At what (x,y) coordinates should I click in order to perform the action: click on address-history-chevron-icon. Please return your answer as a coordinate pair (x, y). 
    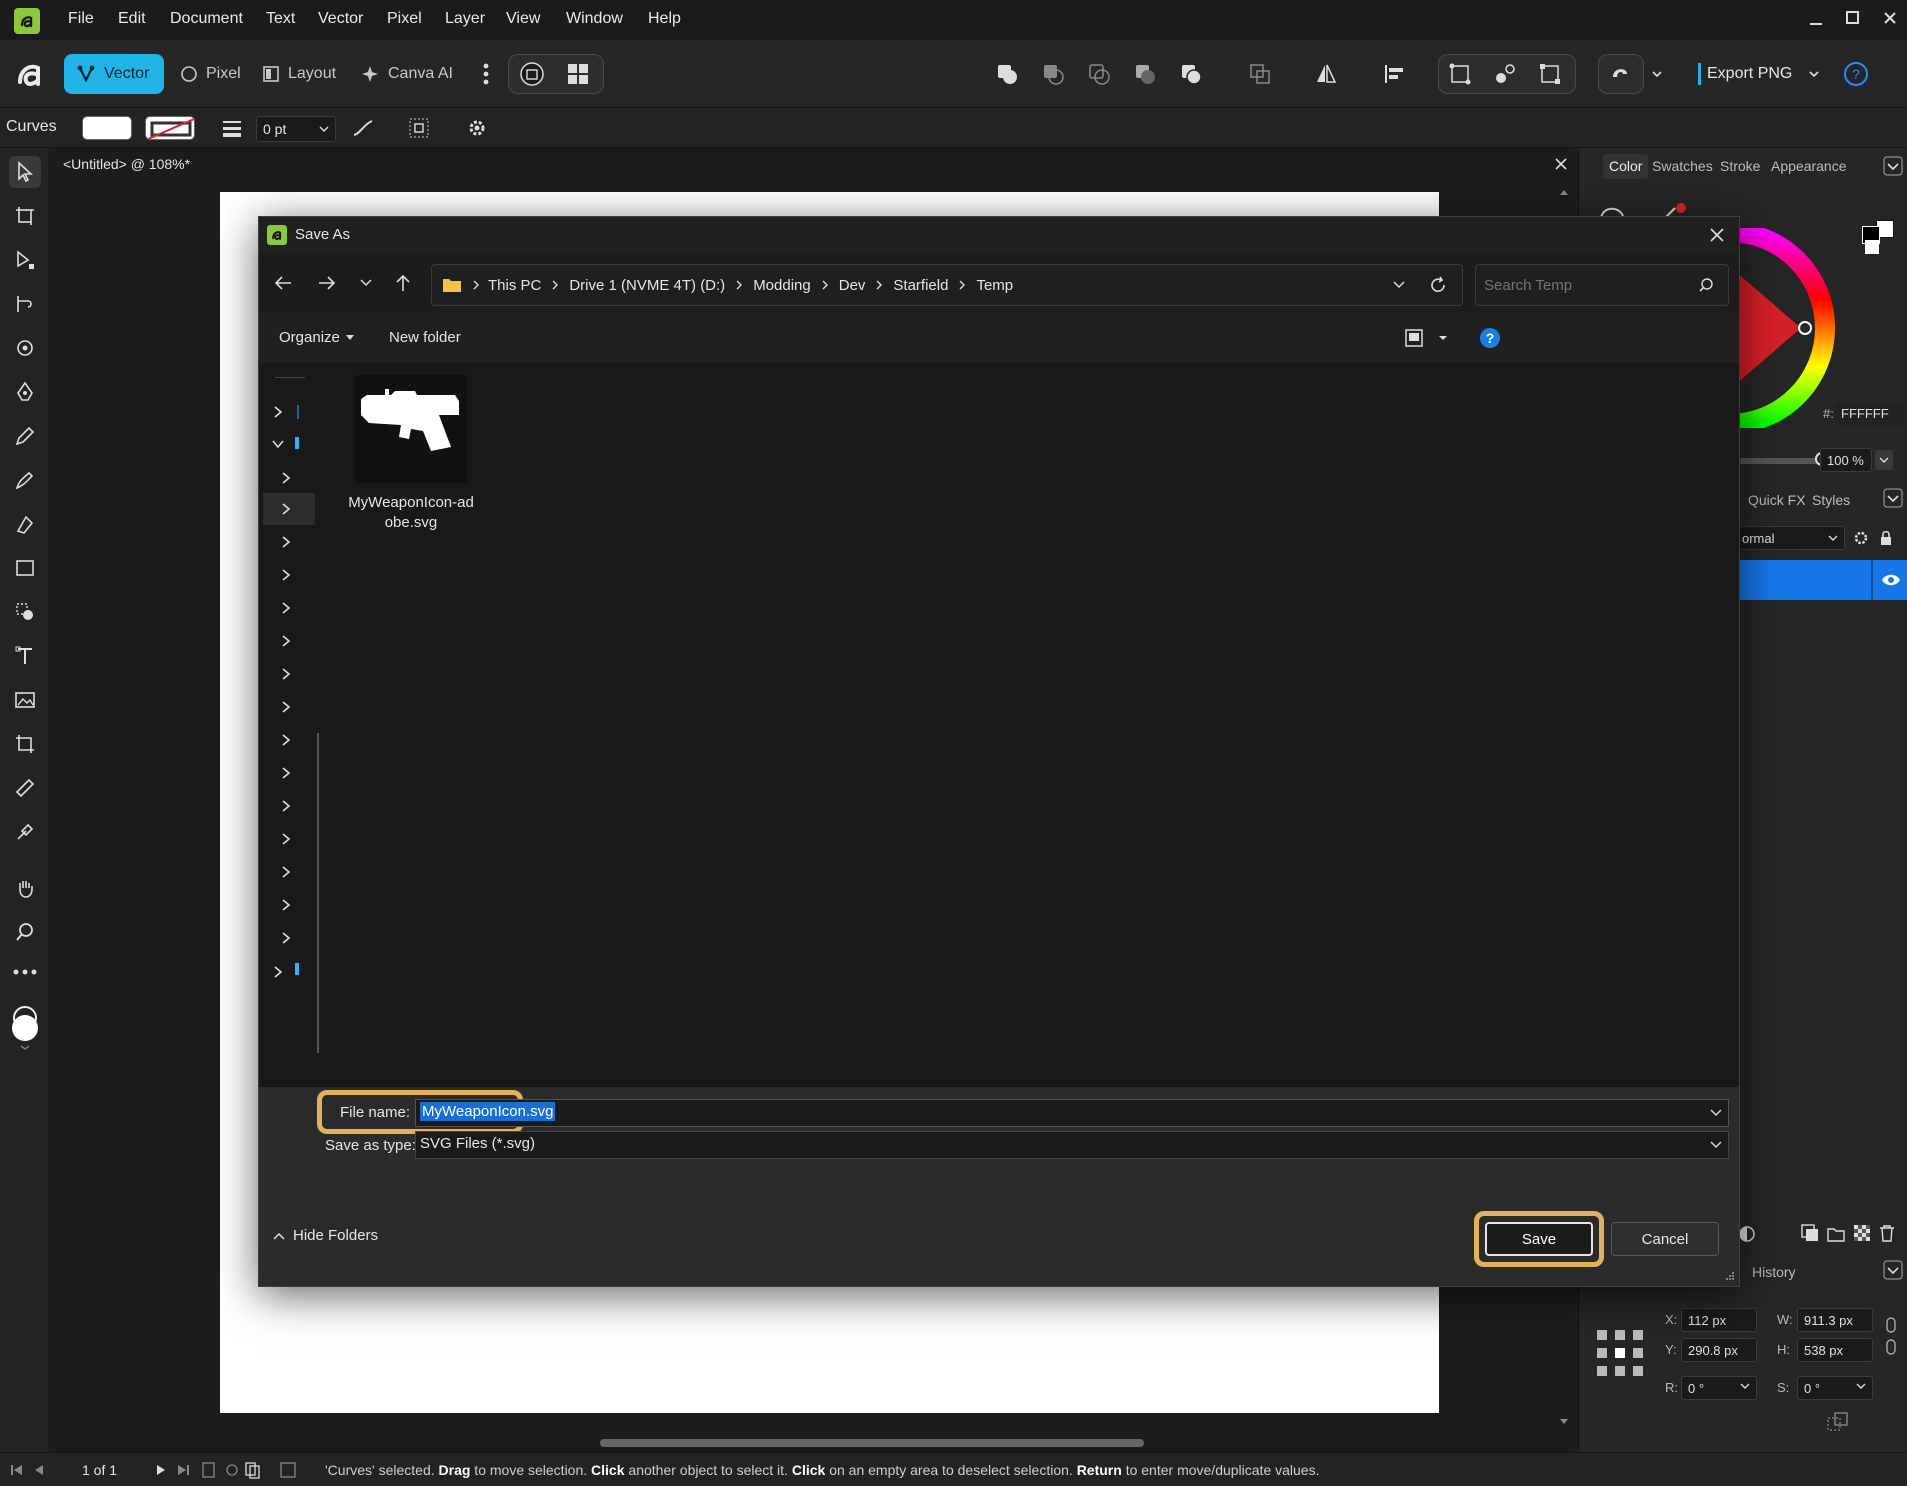
    Looking at the image, I should click on (1399, 285).